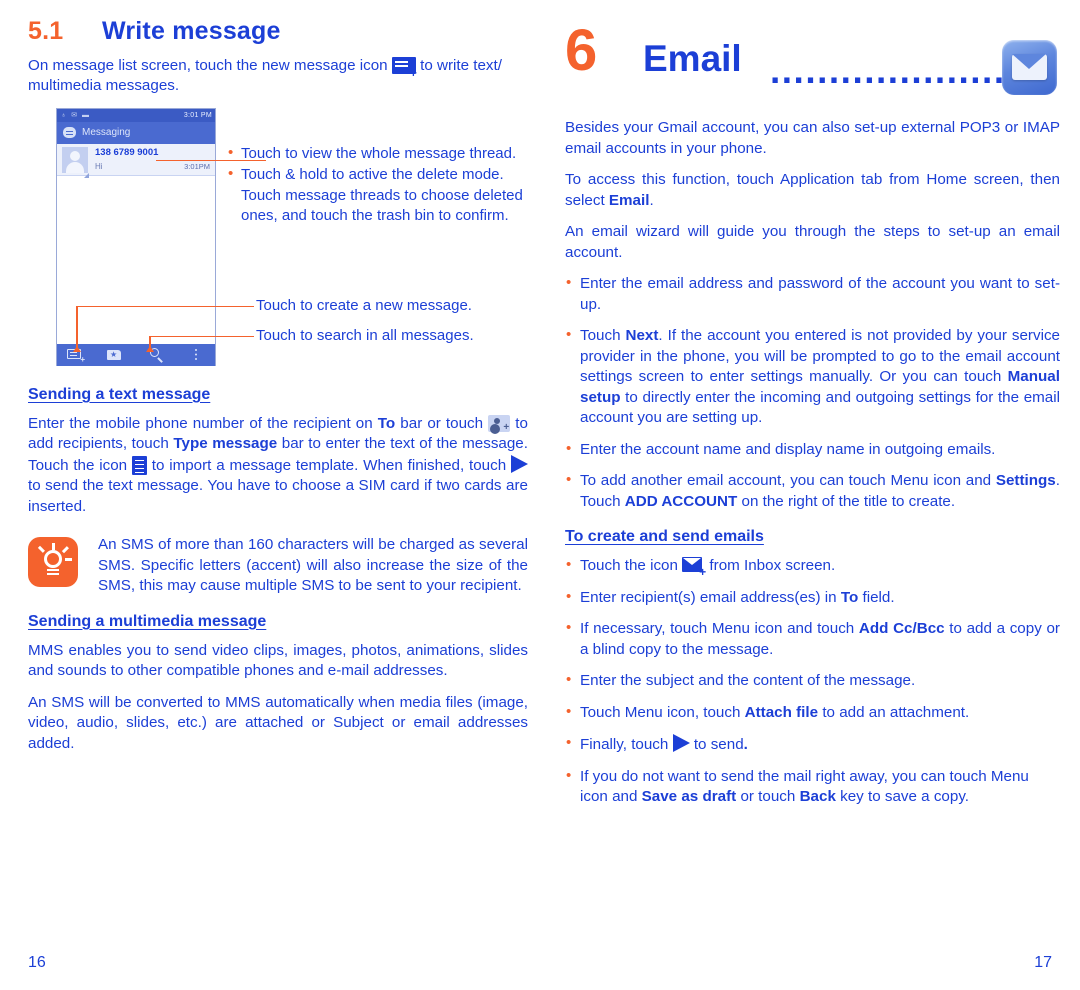  Describe the element at coordinates (106, 132) in the screenshot. I see `app-title: Messaging` at that location.